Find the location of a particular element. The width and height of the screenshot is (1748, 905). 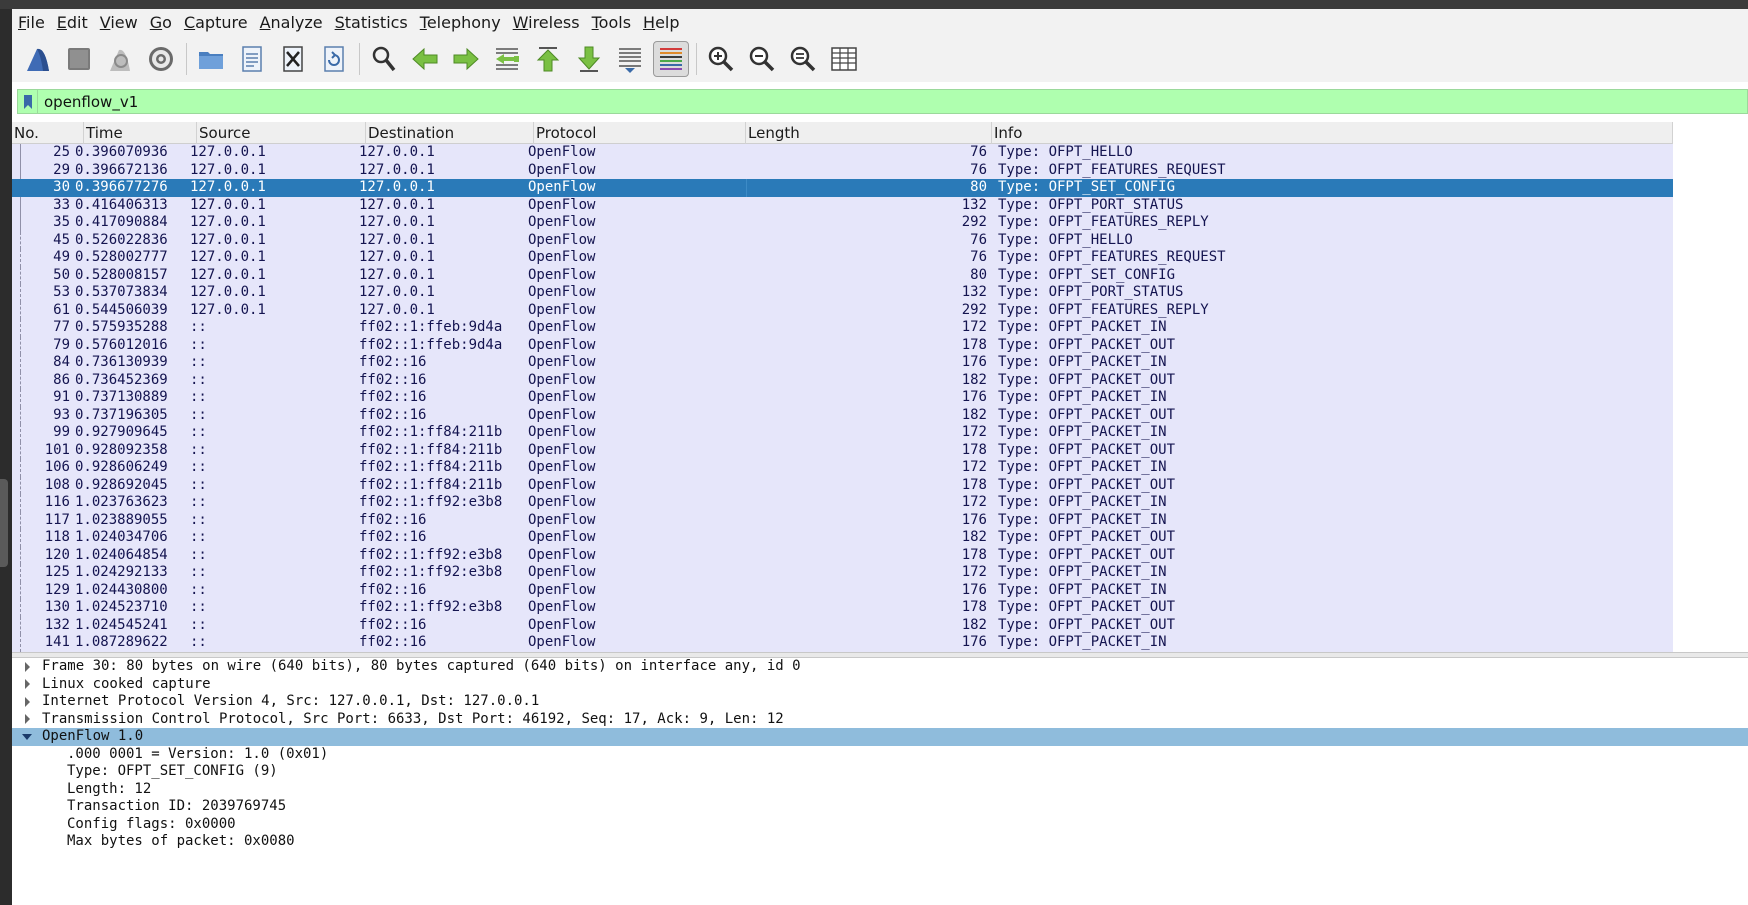

packet-no-cell: 49 is located at coordinates (61, 257).